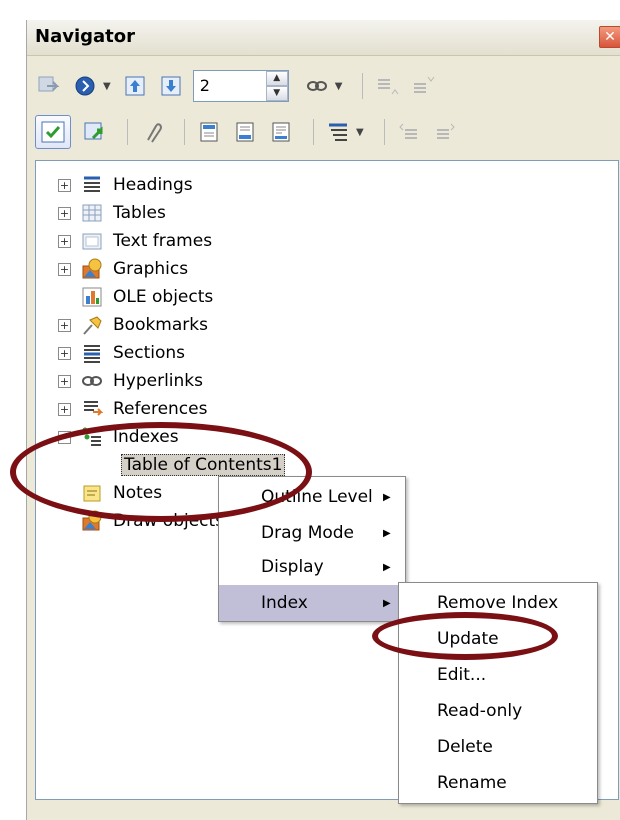  Describe the element at coordinates (230, 86) in the screenshot. I see `heading-level-value: 2` at that location.